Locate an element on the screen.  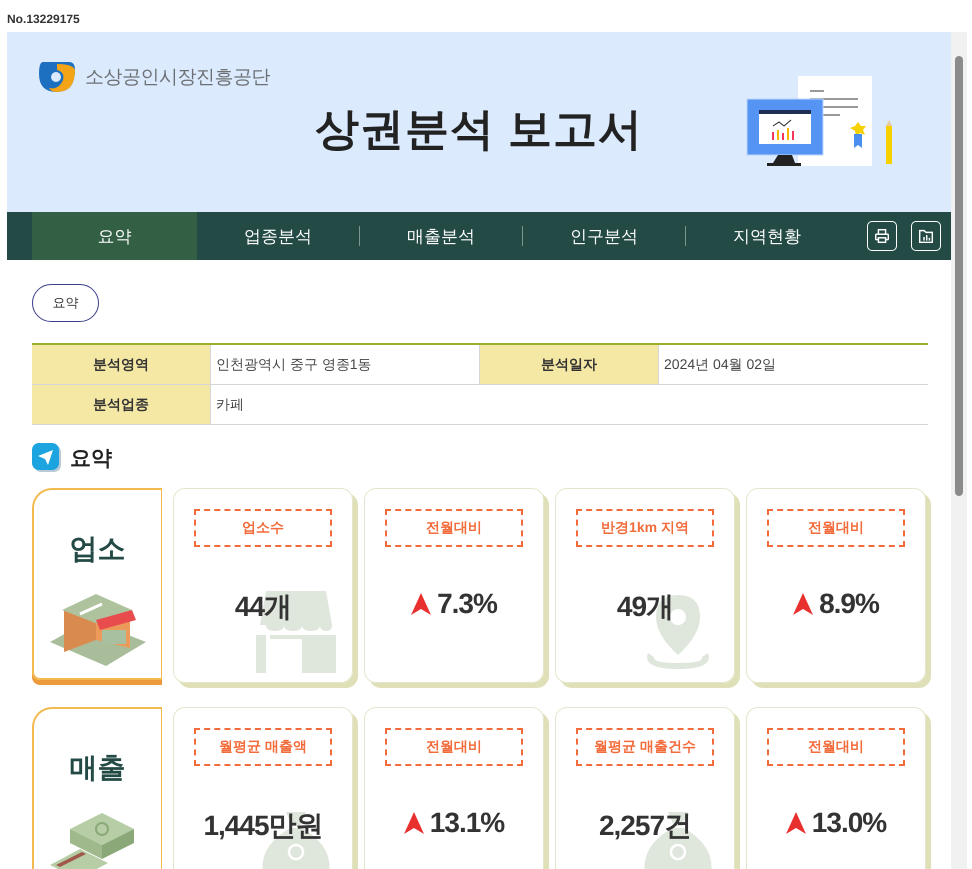
print-button is located at coordinates (882, 236).